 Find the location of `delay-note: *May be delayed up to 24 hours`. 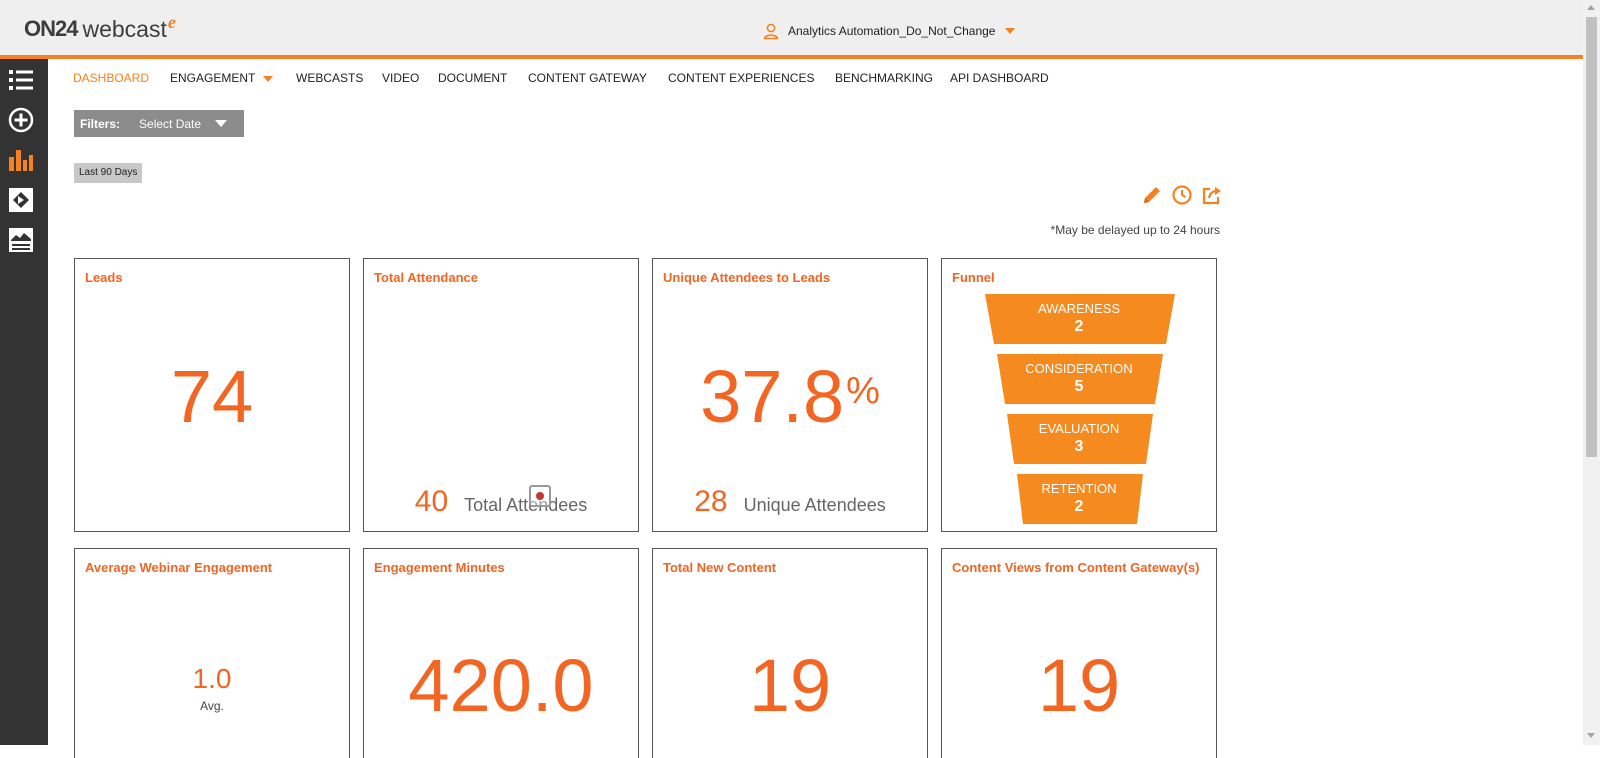

delay-note: *May be delayed up to 24 hours is located at coordinates (1135, 230).